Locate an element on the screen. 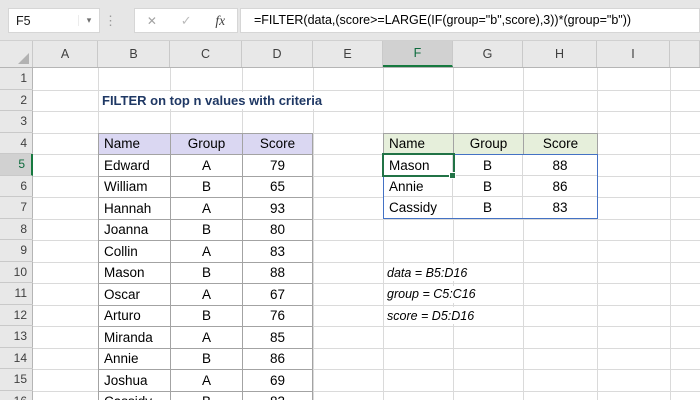 The width and height of the screenshot is (700, 400). source-header-score: Score is located at coordinates (278, 144).